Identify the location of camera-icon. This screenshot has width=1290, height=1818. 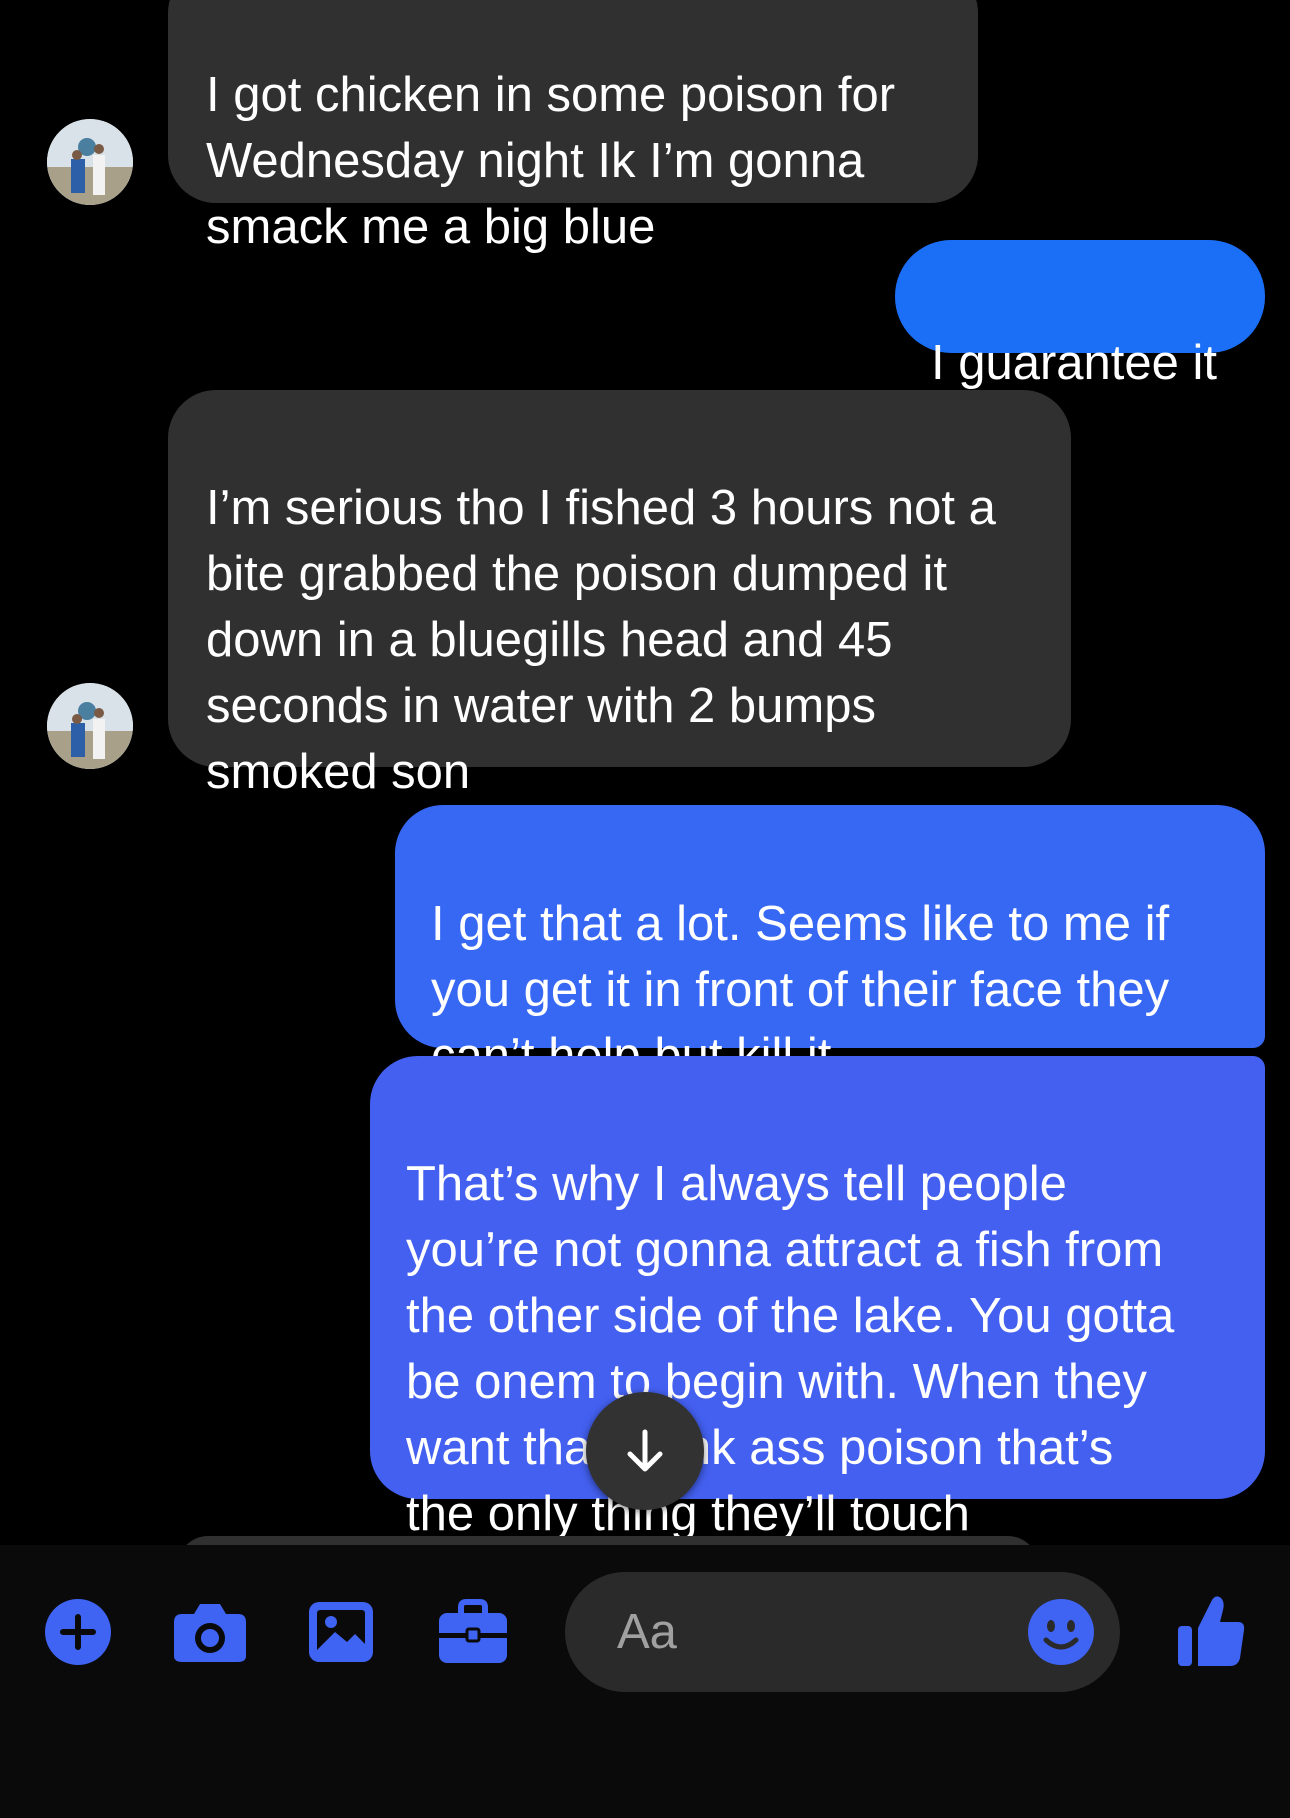
(210, 1633).